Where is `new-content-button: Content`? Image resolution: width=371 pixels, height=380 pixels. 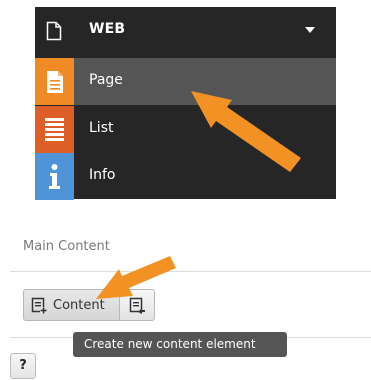
new-content-button: Content is located at coordinates (71, 305).